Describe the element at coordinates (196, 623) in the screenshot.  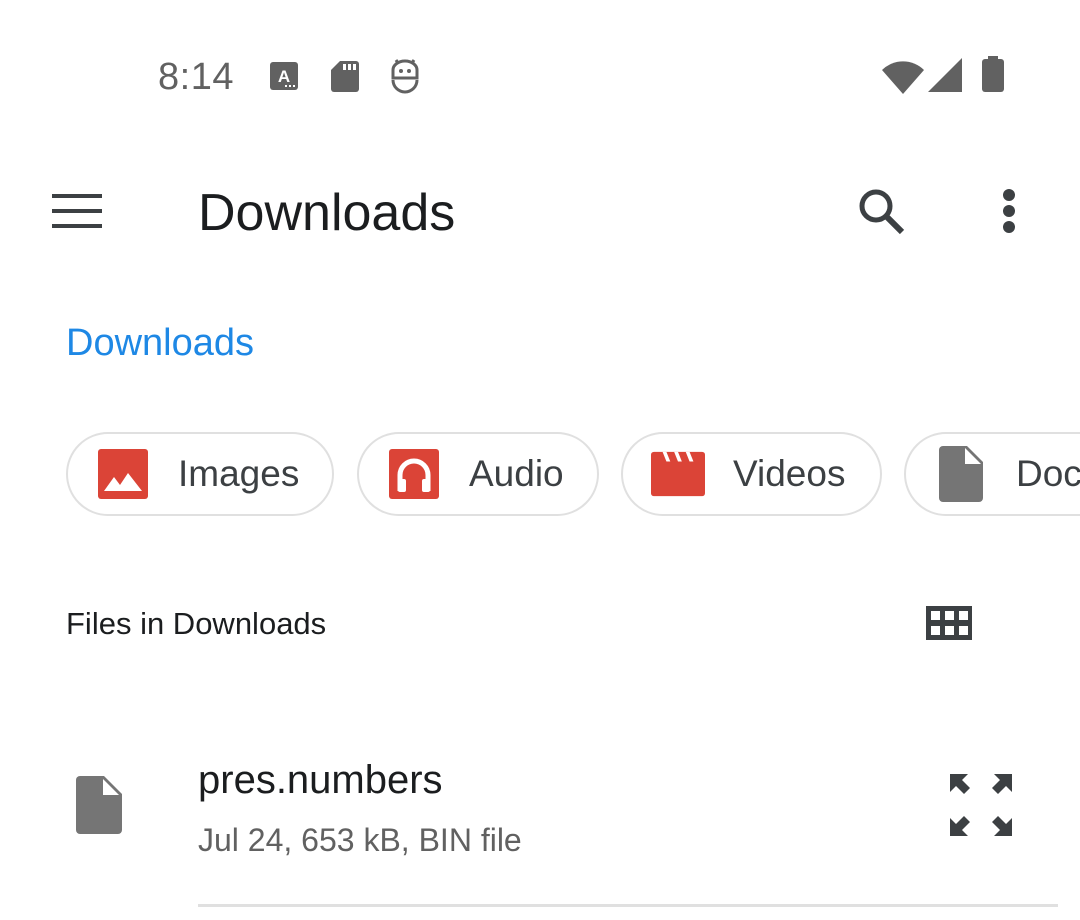
I see `section-title: Files in Downloads` at that location.